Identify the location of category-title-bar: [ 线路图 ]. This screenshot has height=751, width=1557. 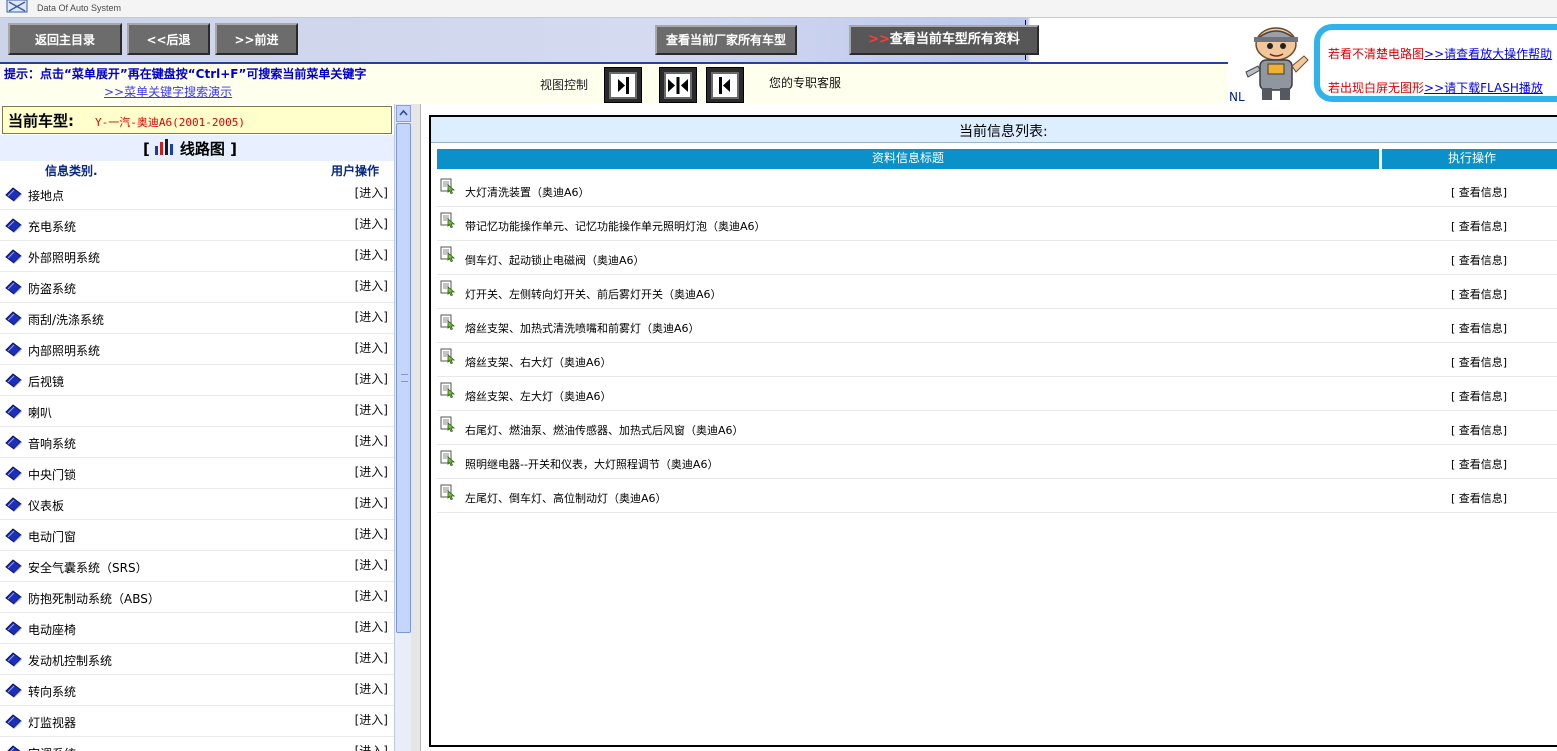
(197, 148).